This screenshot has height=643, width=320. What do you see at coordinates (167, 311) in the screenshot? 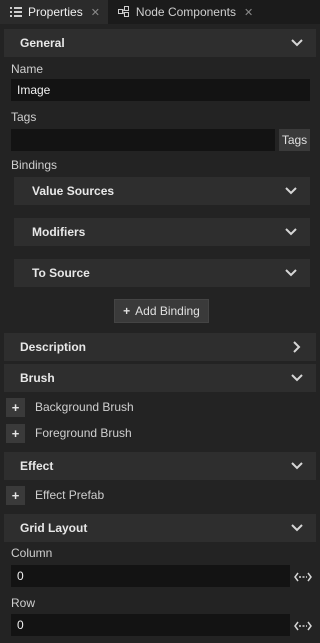
I see `add-binding-label: Add Binding` at bounding box center [167, 311].